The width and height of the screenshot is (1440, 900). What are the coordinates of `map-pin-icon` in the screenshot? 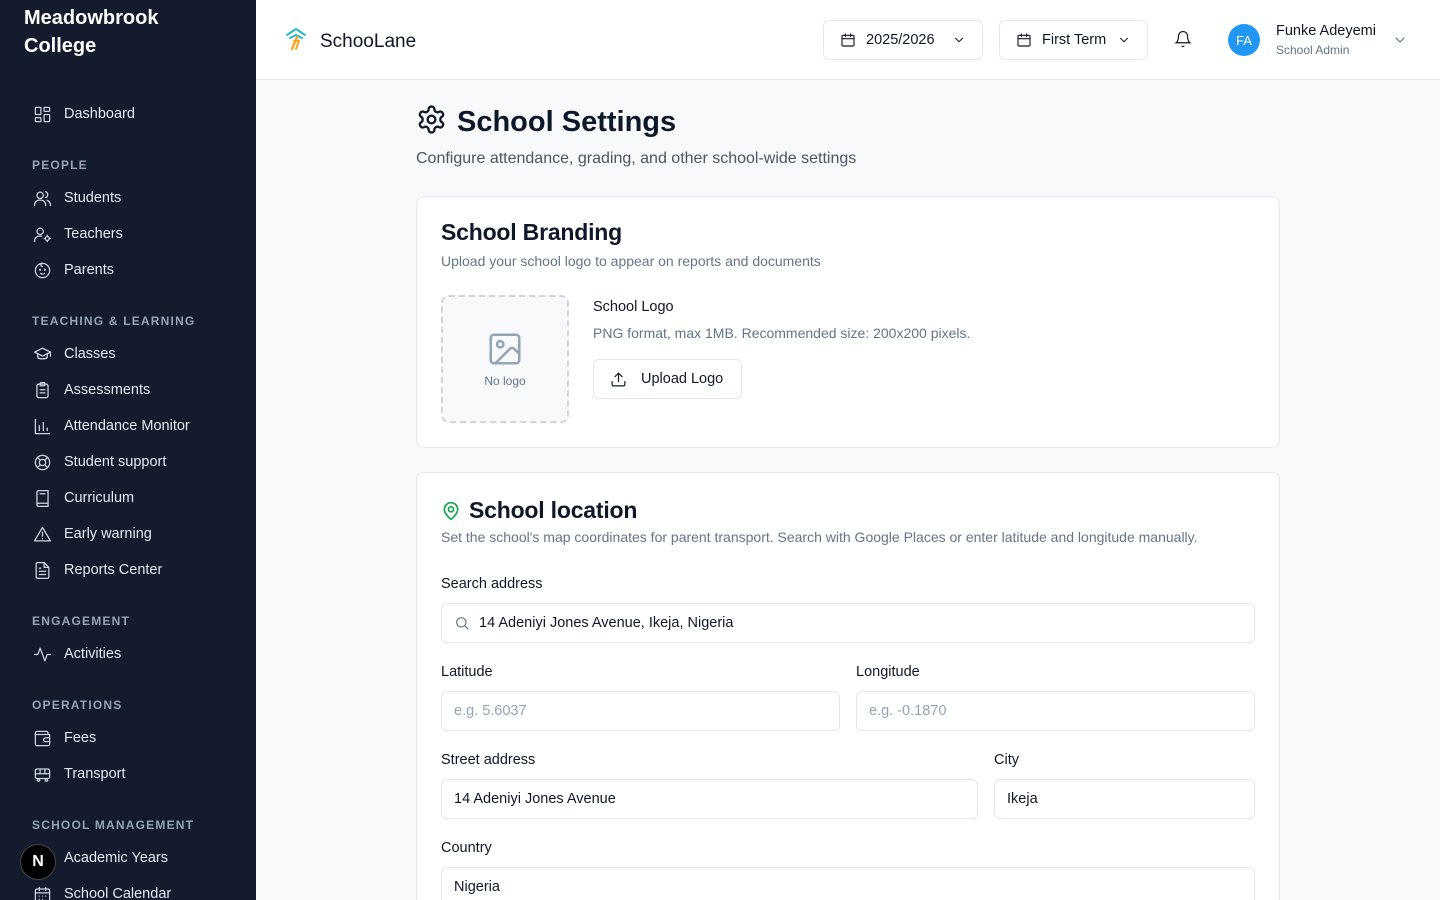 It's located at (451, 510).